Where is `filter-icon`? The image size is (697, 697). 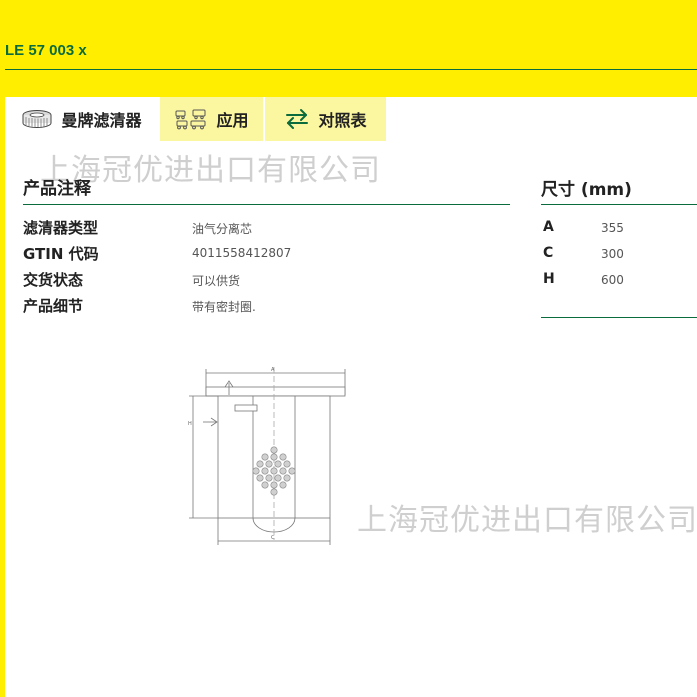
filter-icon is located at coordinates (37, 119).